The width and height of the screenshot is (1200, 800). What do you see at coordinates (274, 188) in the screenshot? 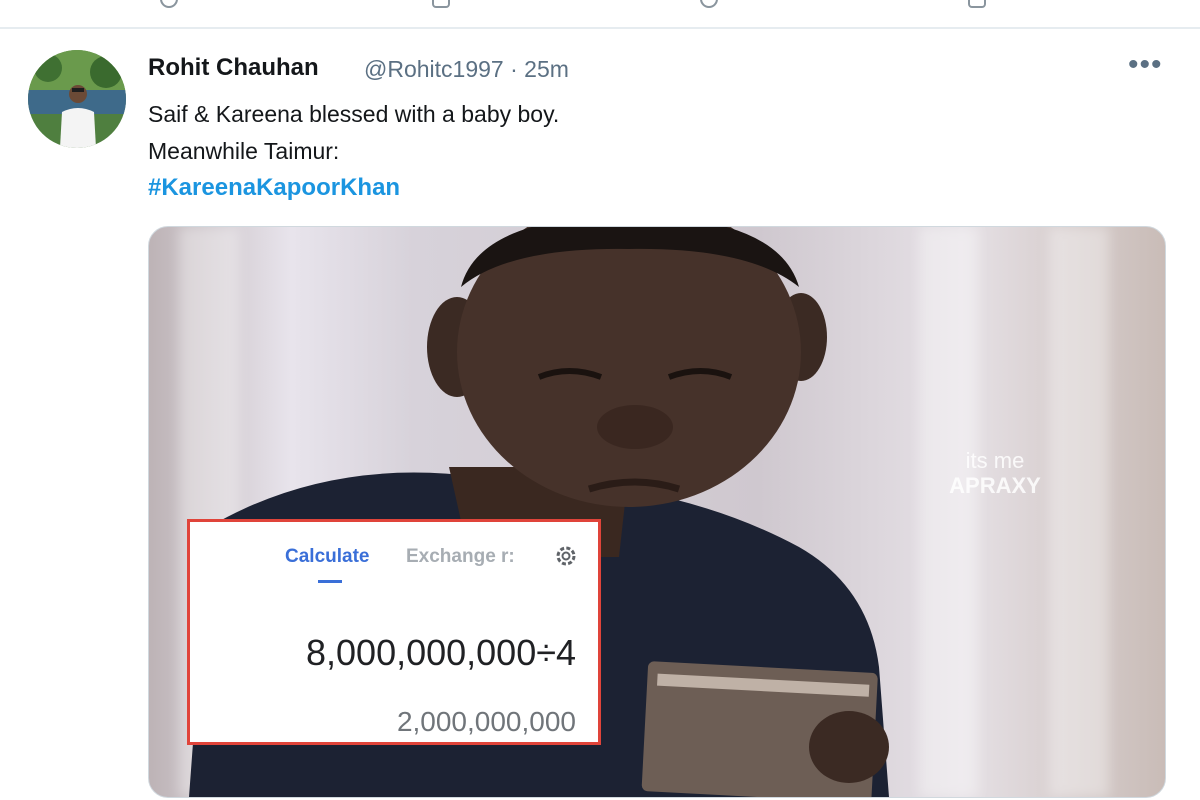
I see `hashtag-link: #KareenaKapoorKhan` at bounding box center [274, 188].